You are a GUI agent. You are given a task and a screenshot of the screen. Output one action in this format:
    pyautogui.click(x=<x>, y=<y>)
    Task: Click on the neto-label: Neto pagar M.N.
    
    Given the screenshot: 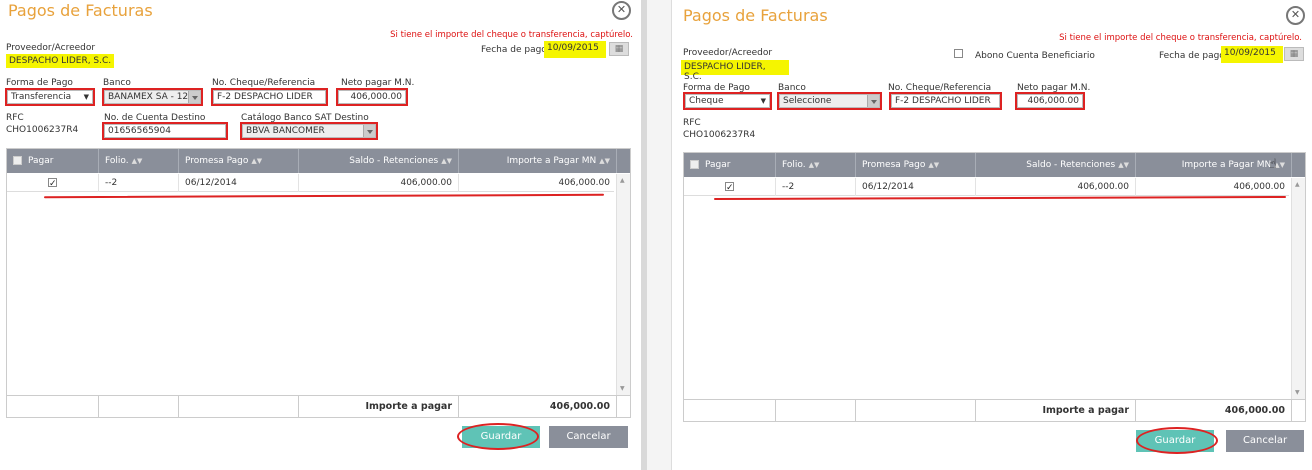 What is the action you would take?
    pyautogui.click(x=1054, y=88)
    